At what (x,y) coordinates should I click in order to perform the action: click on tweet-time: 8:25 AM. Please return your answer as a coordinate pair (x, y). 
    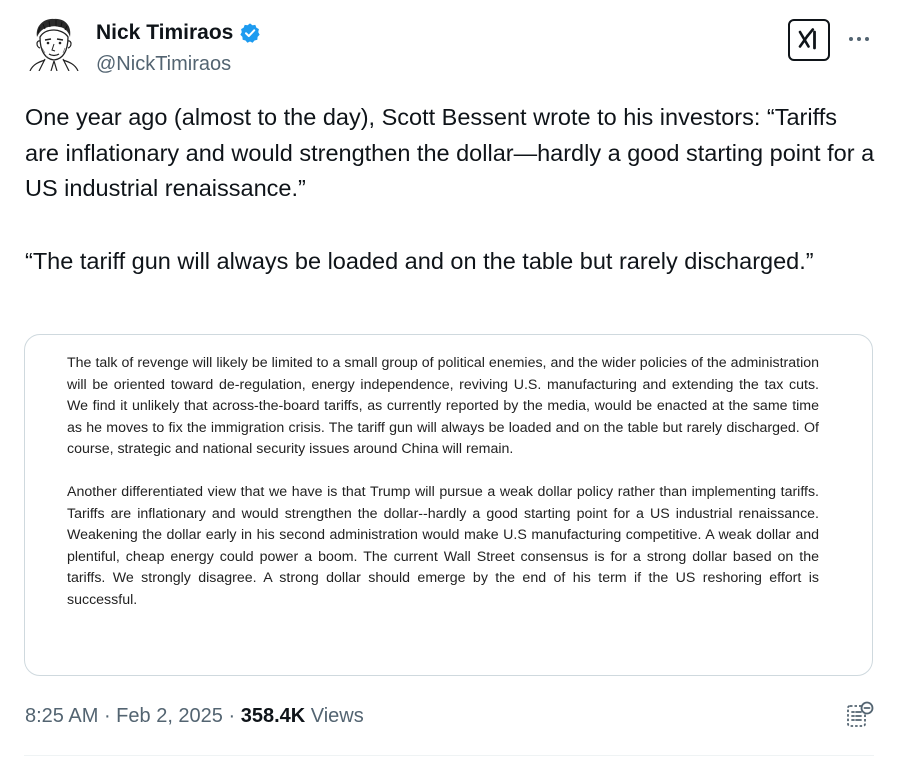
    Looking at the image, I should click on (61, 716).